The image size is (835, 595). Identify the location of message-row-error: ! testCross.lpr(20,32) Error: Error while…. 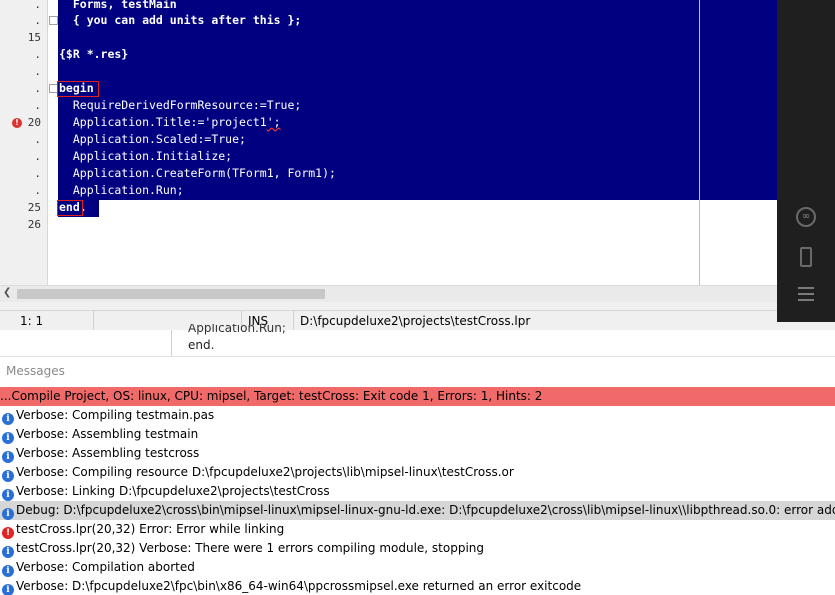
(417, 529).